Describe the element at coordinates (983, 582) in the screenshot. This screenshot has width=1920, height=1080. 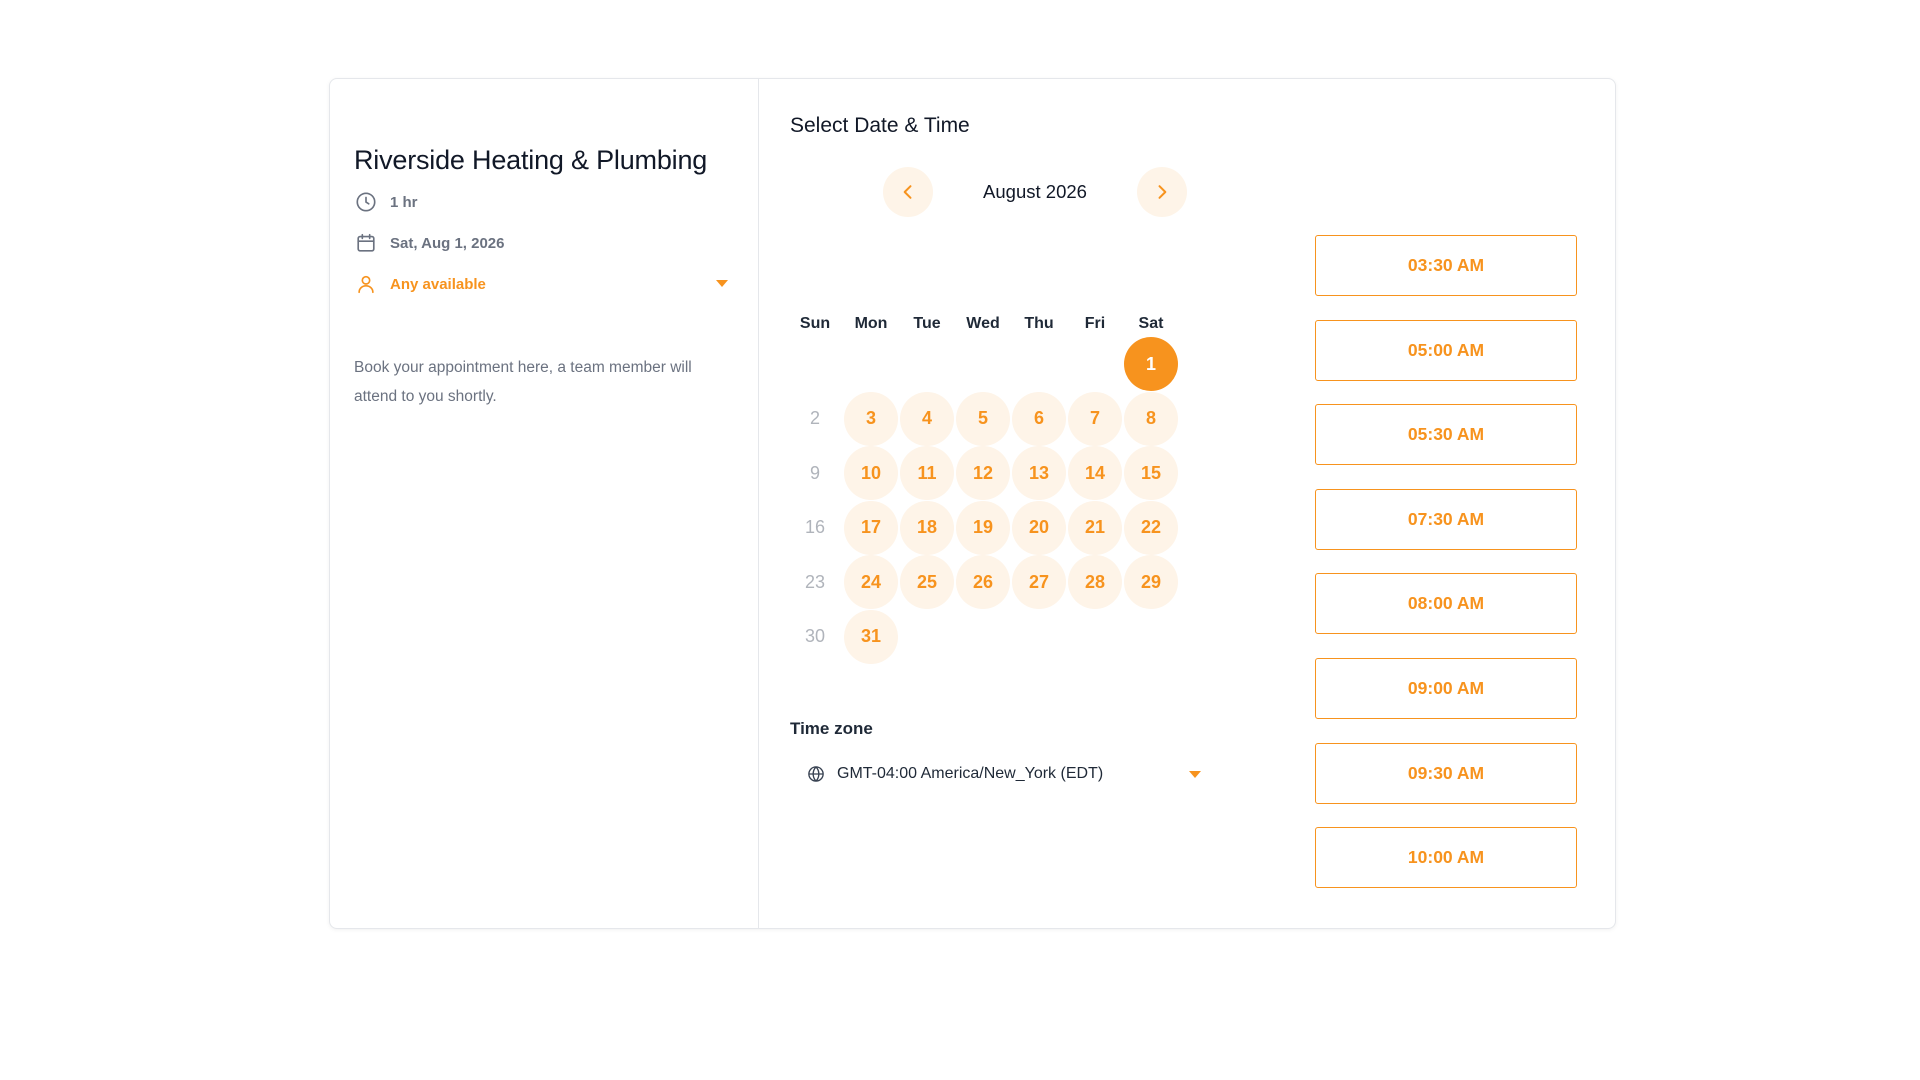
I see `day-26: 26` at that location.